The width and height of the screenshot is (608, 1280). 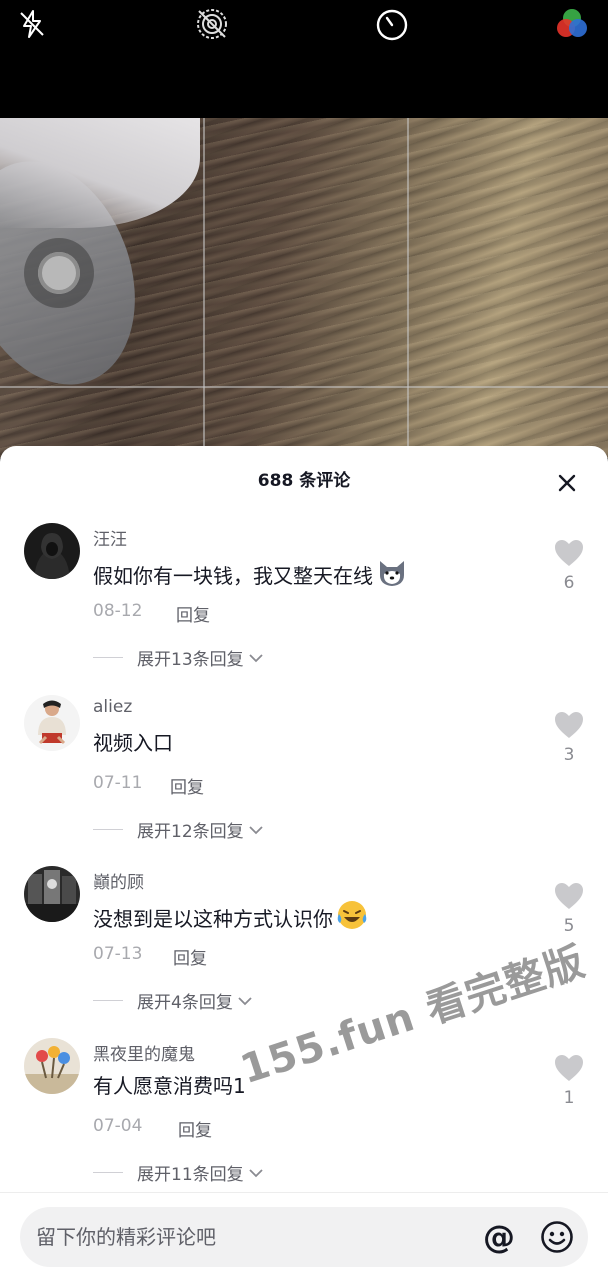 What do you see at coordinates (118, 783) in the screenshot?
I see `comment-date: 07-11` at bounding box center [118, 783].